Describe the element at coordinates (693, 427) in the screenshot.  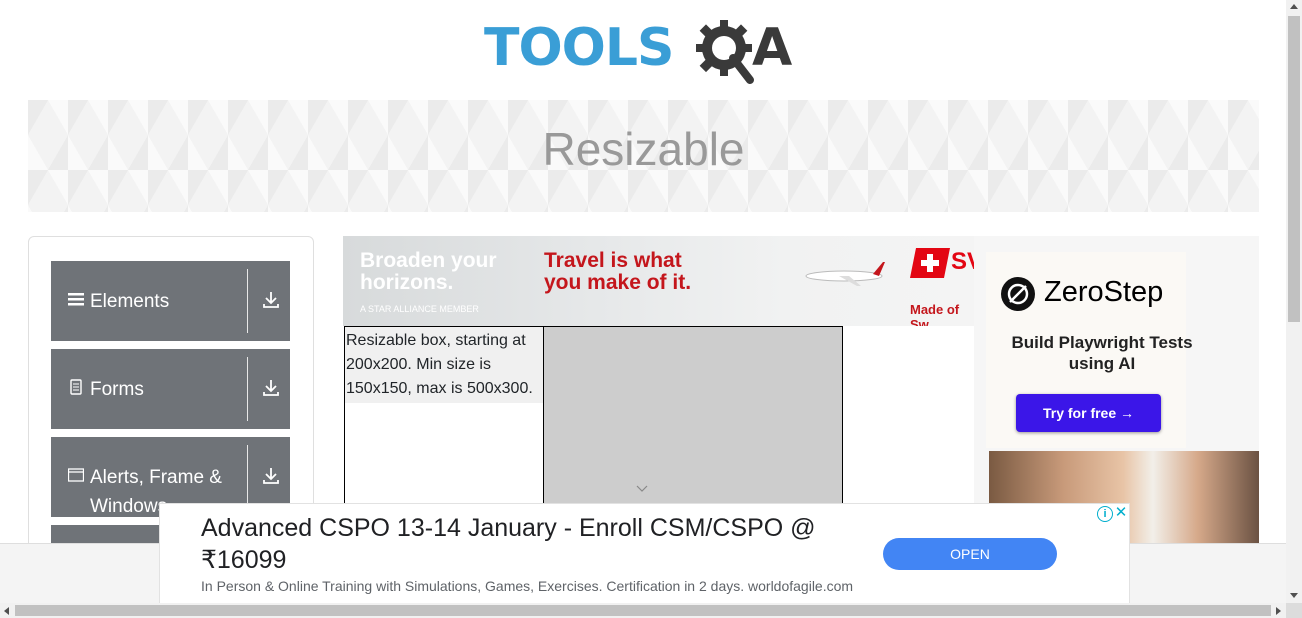
I see `resizable-box` at that location.